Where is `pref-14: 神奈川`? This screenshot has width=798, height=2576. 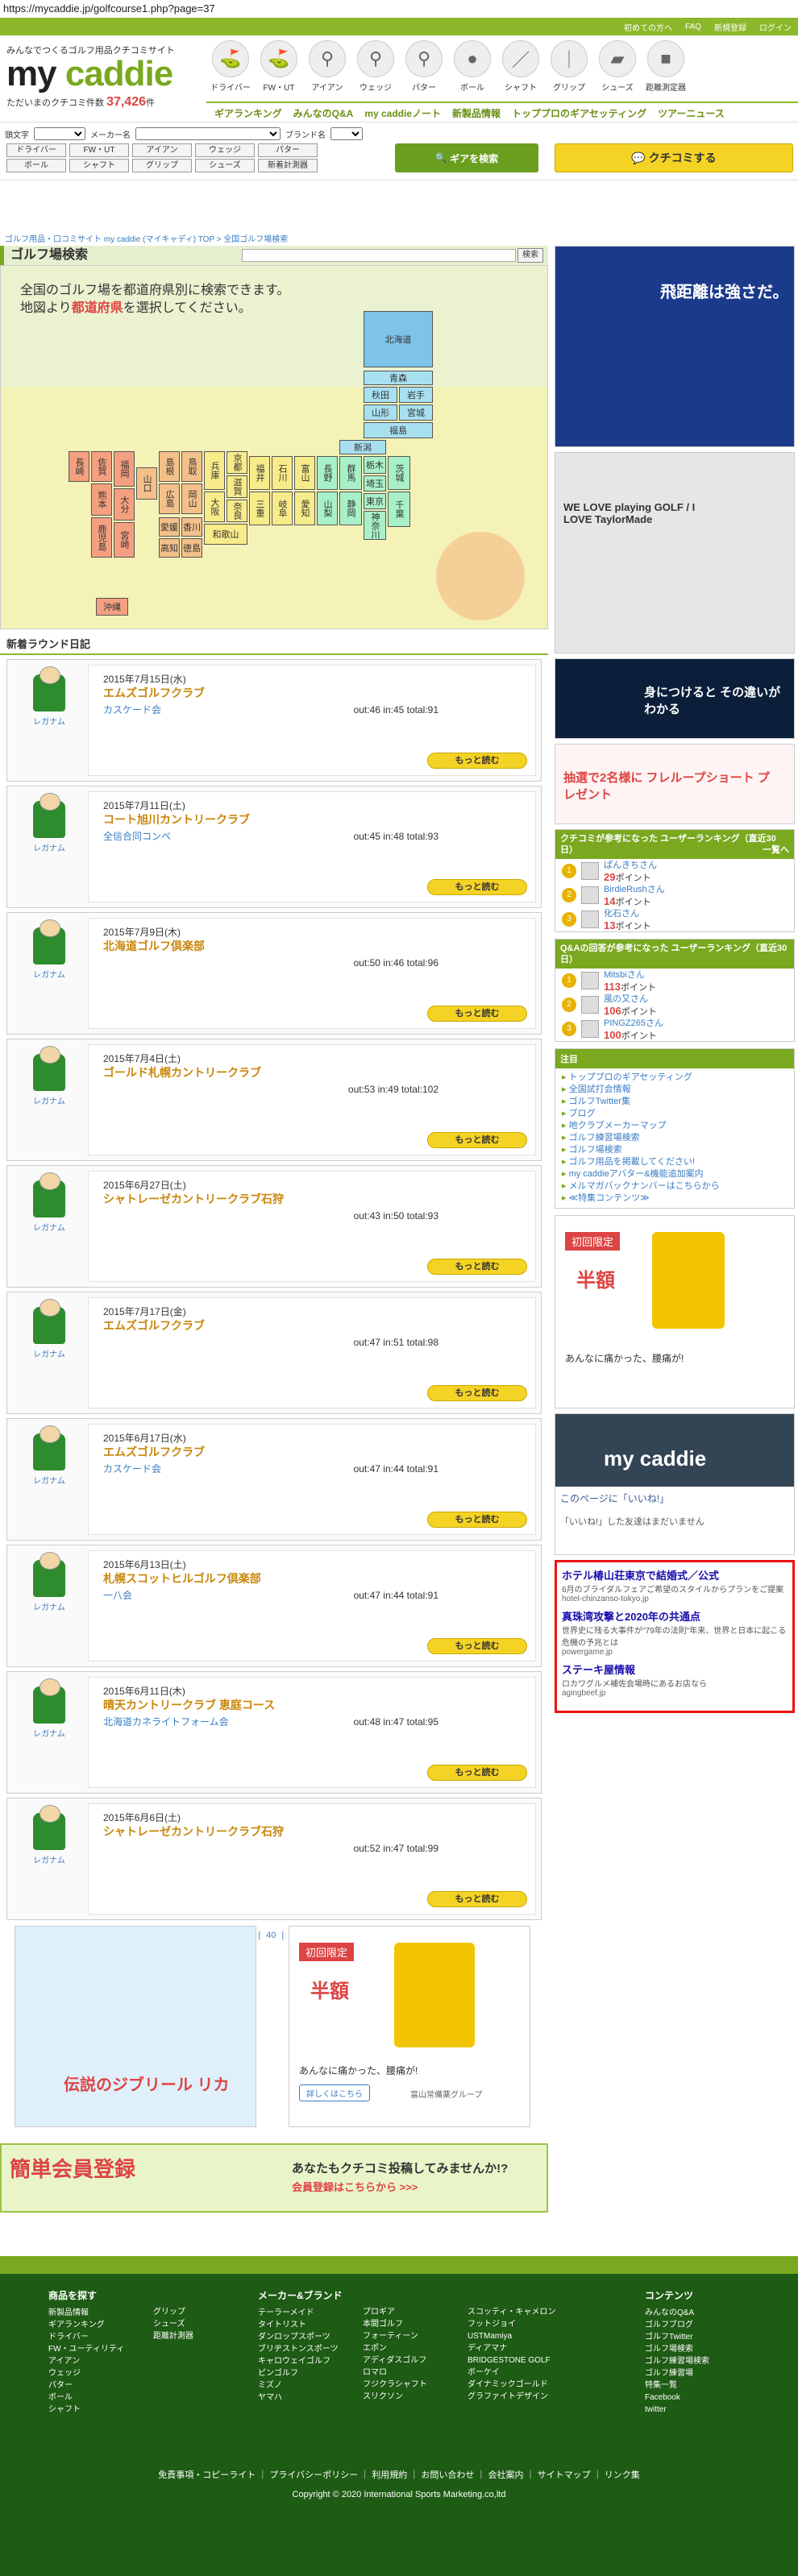
pref-14: 神奈川 is located at coordinates (375, 525).